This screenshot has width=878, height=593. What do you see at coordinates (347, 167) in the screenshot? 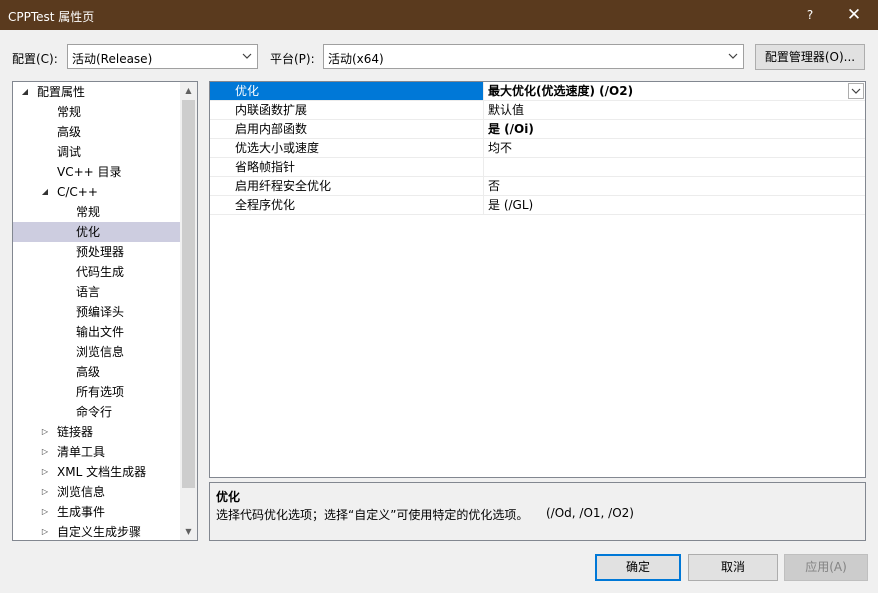
I see `property-name: 省略帧指针` at bounding box center [347, 167].